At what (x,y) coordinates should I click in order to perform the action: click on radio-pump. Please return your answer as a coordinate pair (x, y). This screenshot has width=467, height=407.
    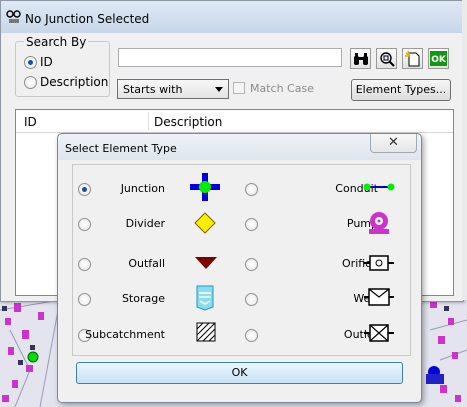
    Looking at the image, I should click on (251, 224).